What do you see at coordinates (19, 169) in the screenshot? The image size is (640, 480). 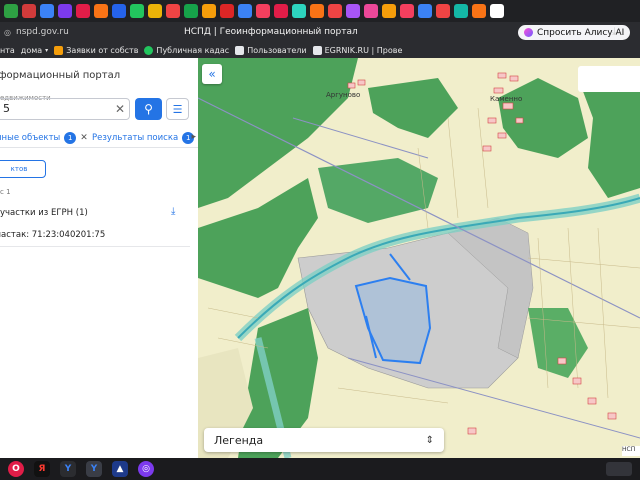 I see `objects-button-label: ктов` at bounding box center [19, 169].